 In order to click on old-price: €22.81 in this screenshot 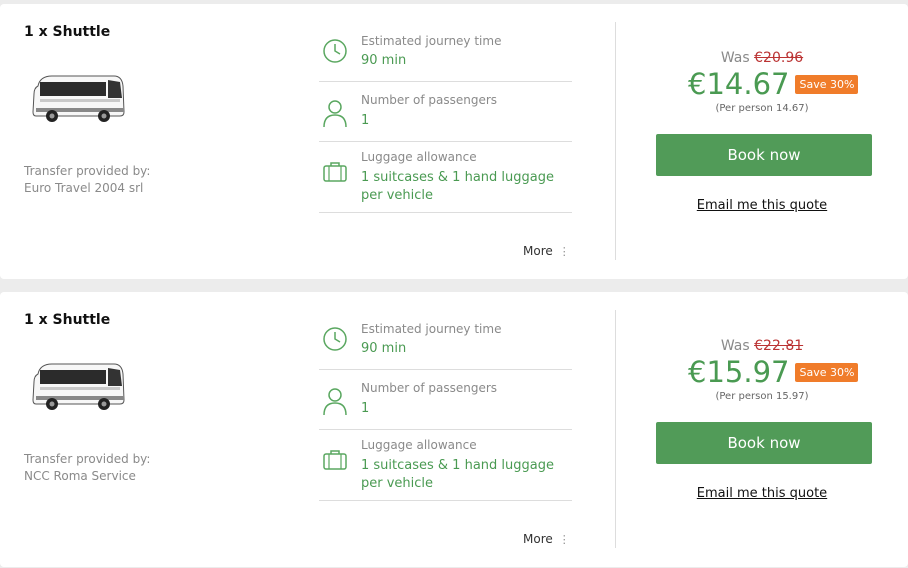, I will do `click(779, 346)`.